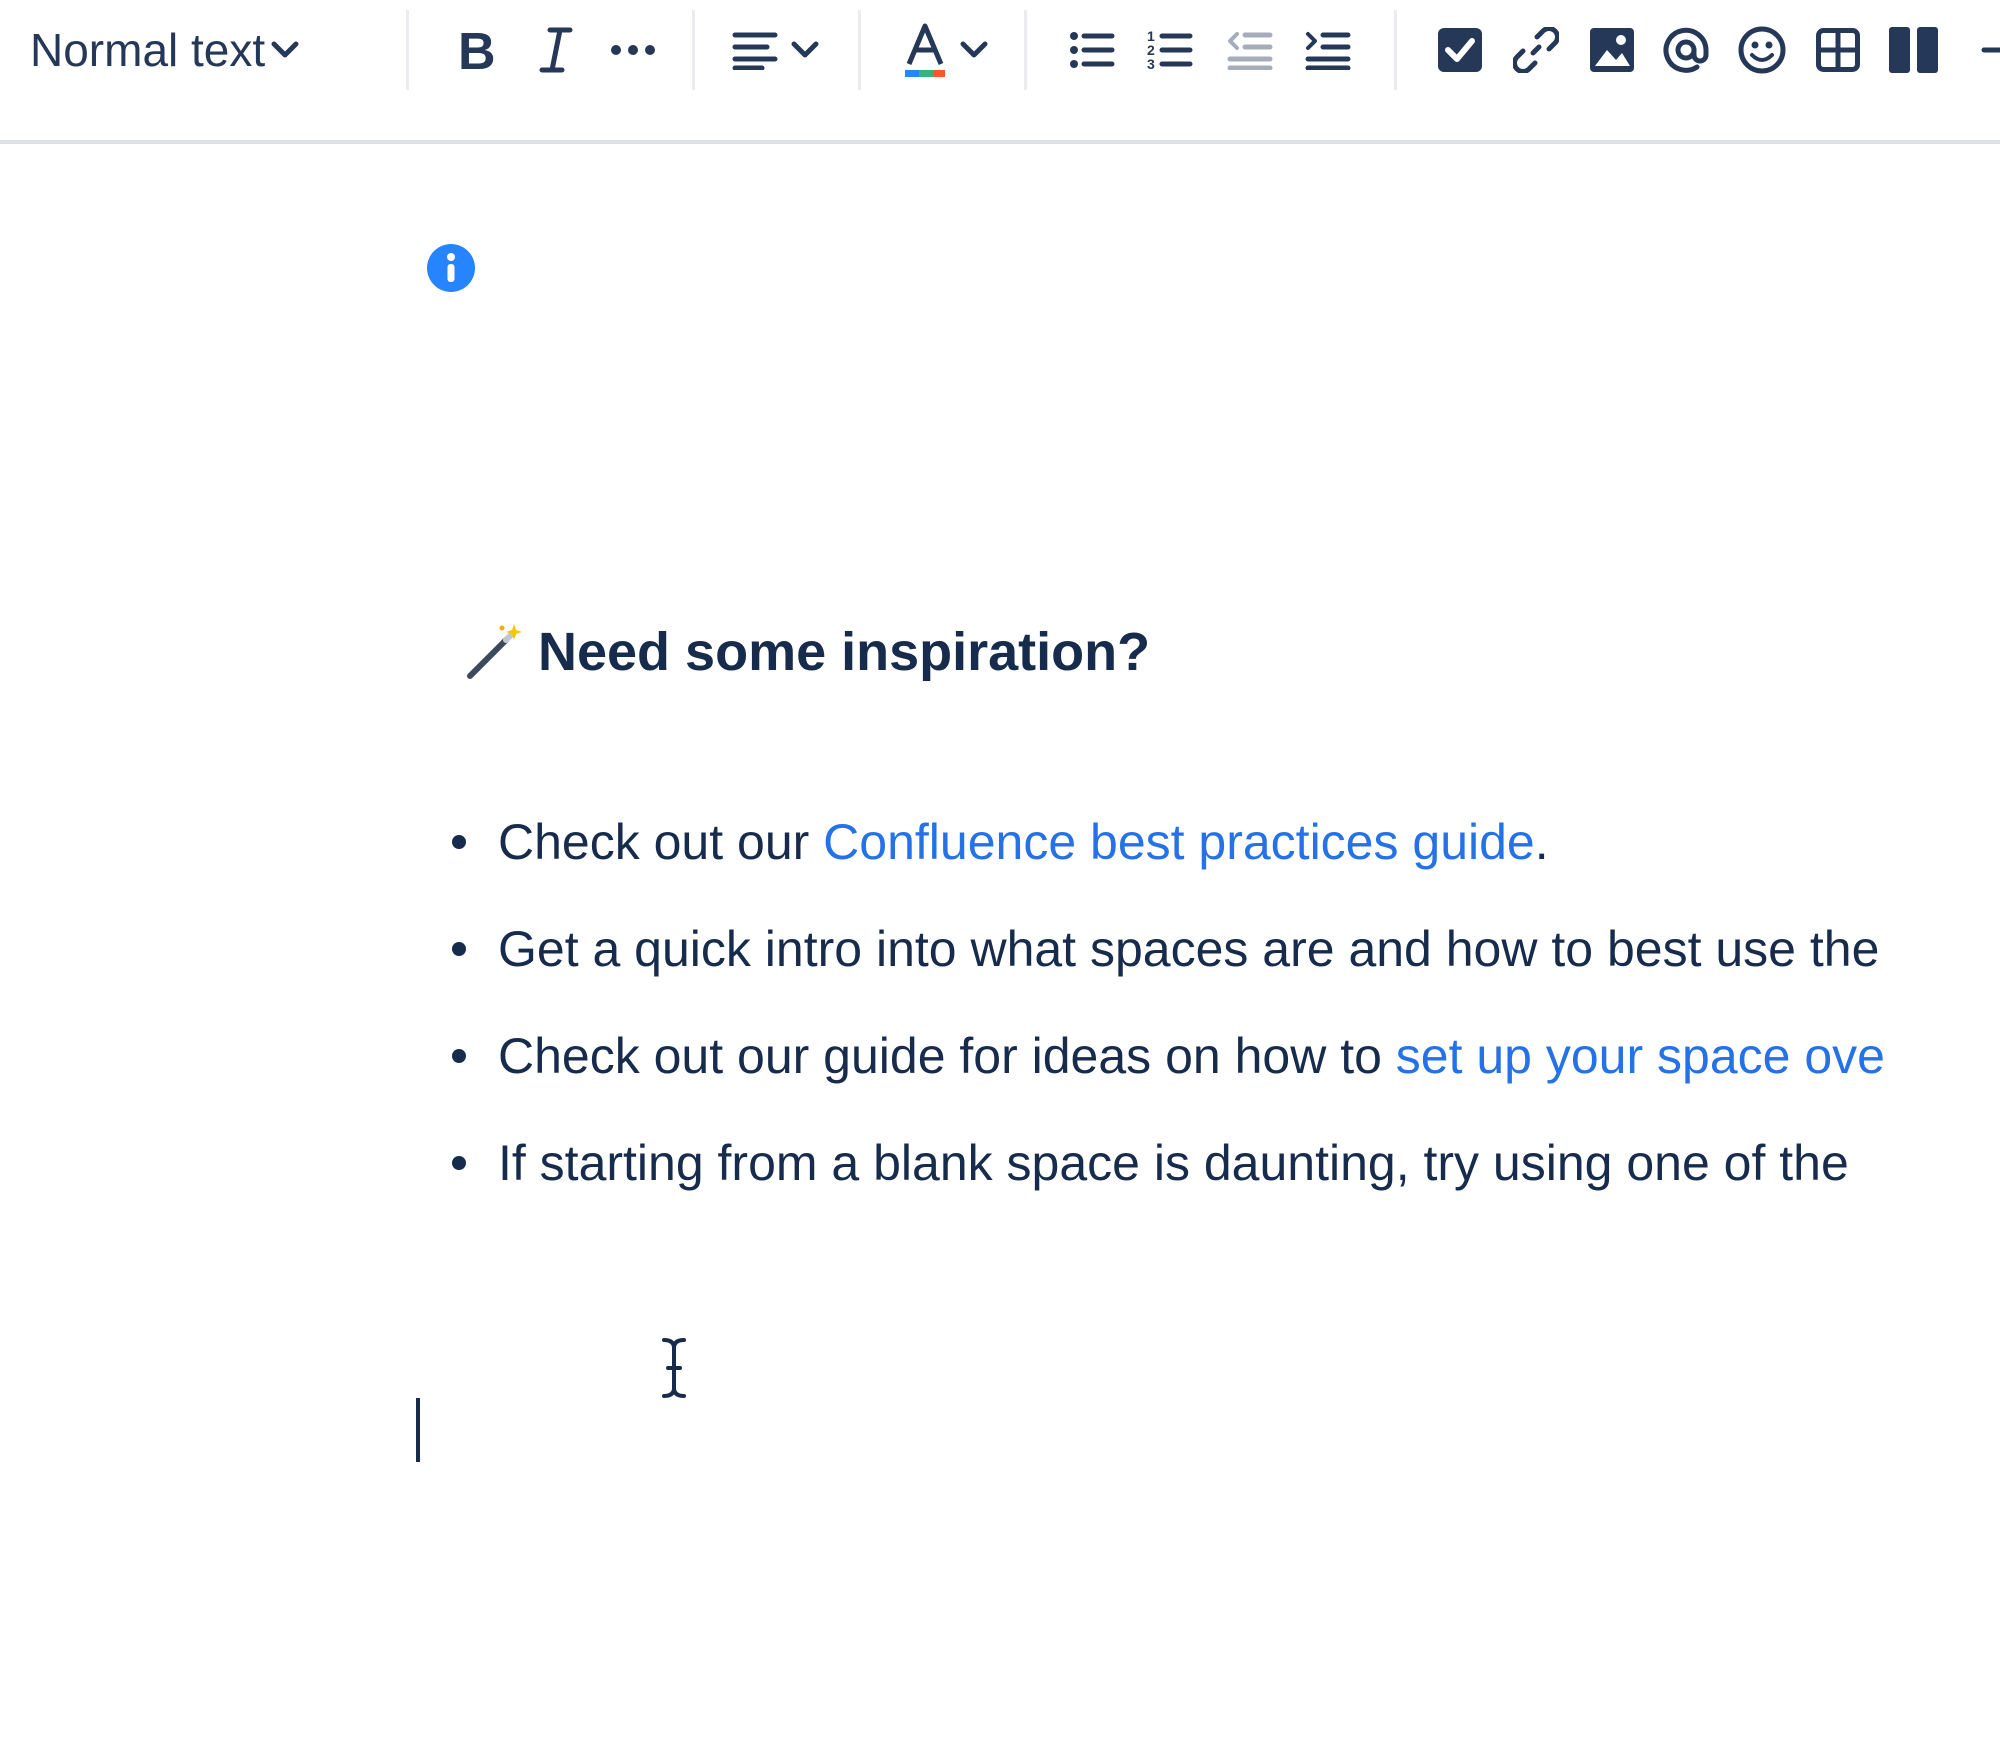  Describe the element at coordinates (925, 50) in the screenshot. I see `text-color-icon` at that location.